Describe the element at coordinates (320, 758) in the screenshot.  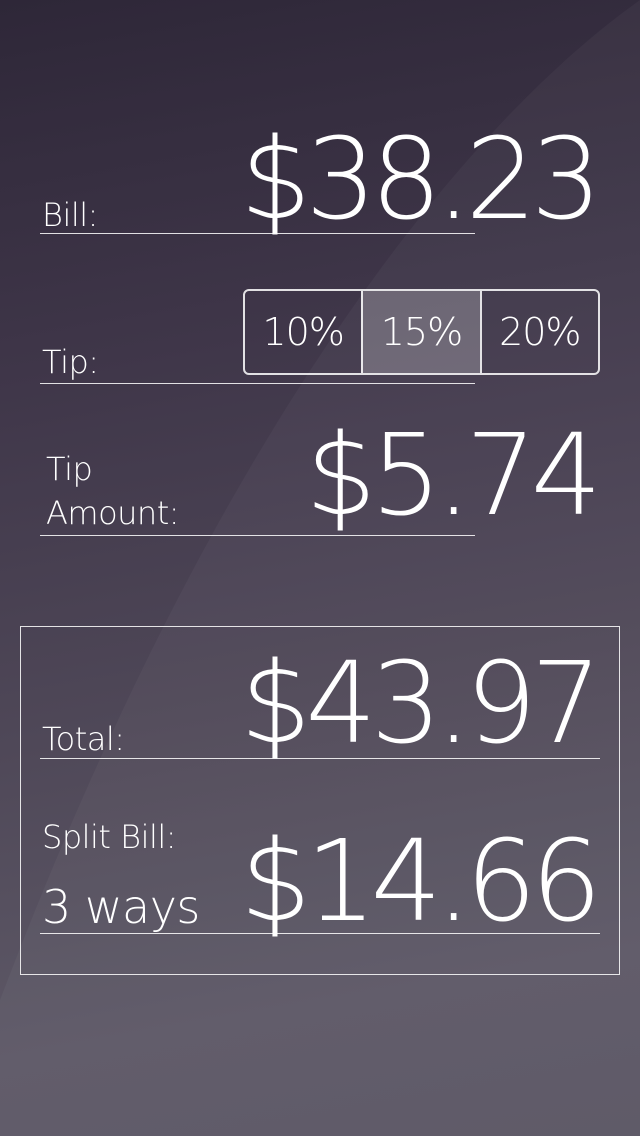
I see `total-underline` at that location.